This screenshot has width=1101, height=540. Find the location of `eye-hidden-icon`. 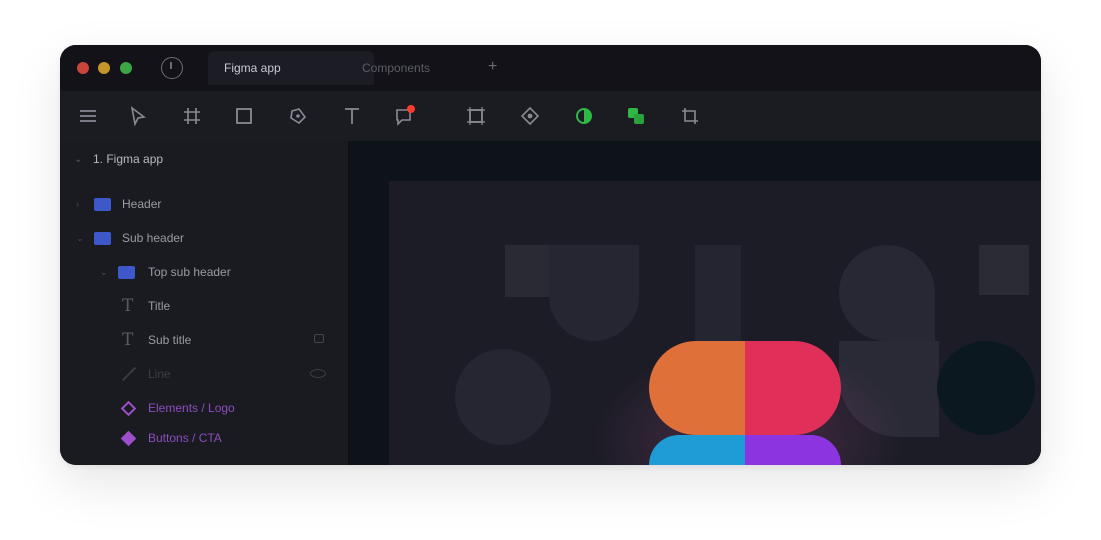

eye-hidden-icon is located at coordinates (318, 373).